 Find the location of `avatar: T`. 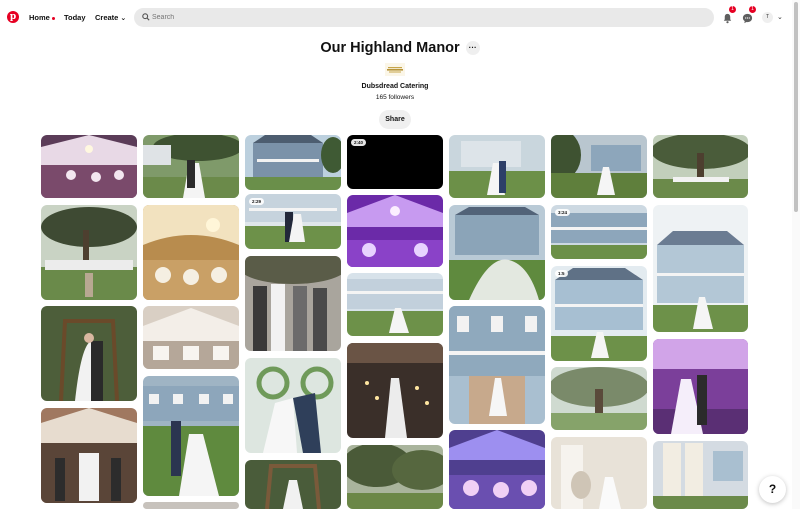

avatar: T is located at coordinates (767, 17).